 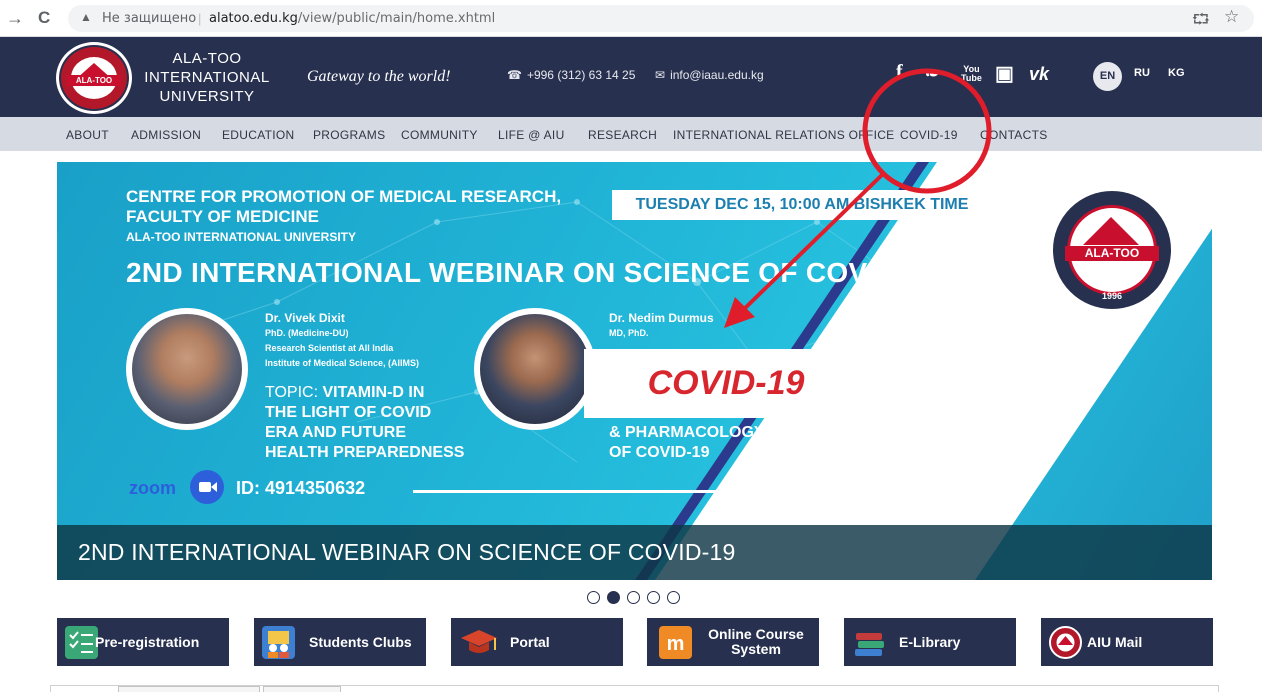 What do you see at coordinates (675, 642) in the screenshot?
I see `moodle-icon: m` at bounding box center [675, 642].